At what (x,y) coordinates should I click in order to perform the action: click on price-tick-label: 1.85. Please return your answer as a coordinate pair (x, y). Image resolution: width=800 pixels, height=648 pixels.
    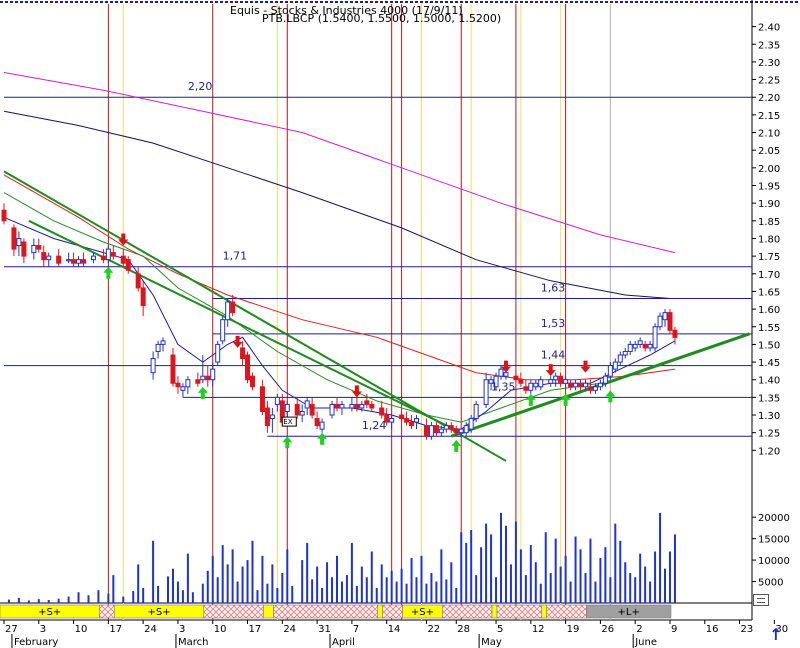
    Looking at the image, I should click on (769, 222).